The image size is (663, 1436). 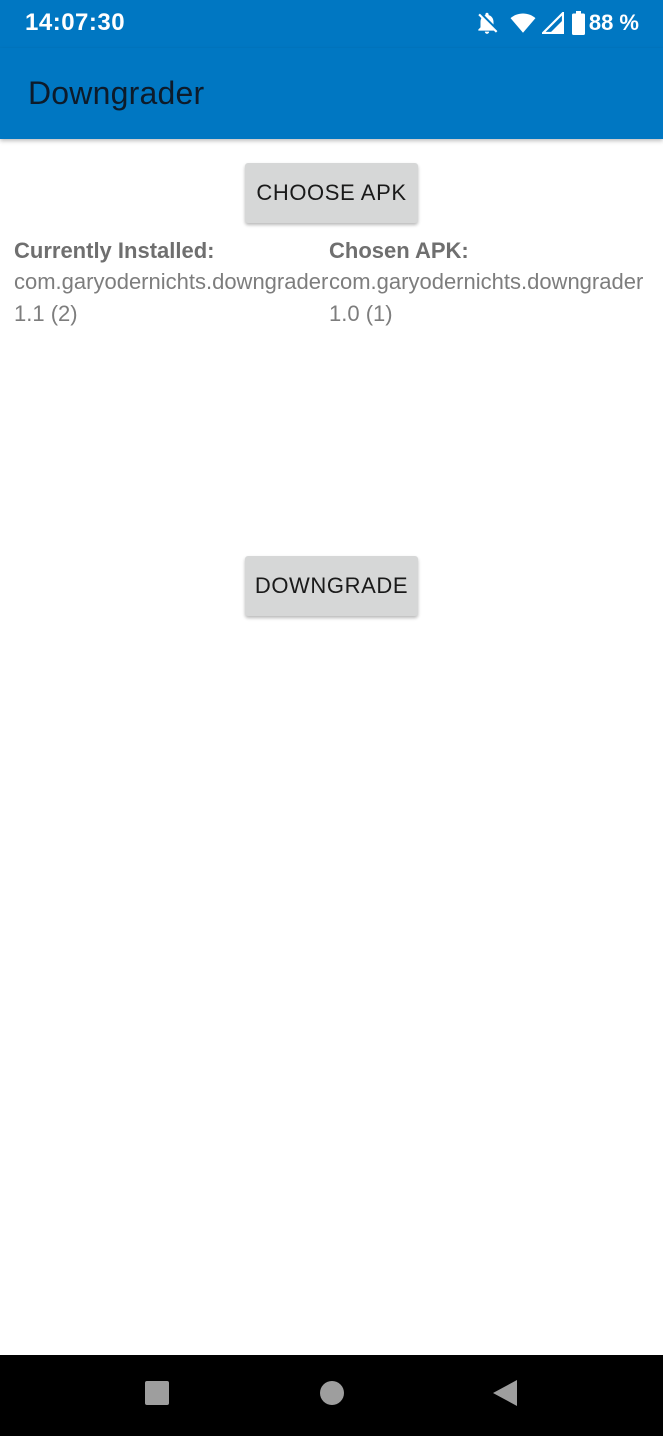 What do you see at coordinates (552, 23) in the screenshot?
I see `cell-signal-icon` at bounding box center [552, 23].